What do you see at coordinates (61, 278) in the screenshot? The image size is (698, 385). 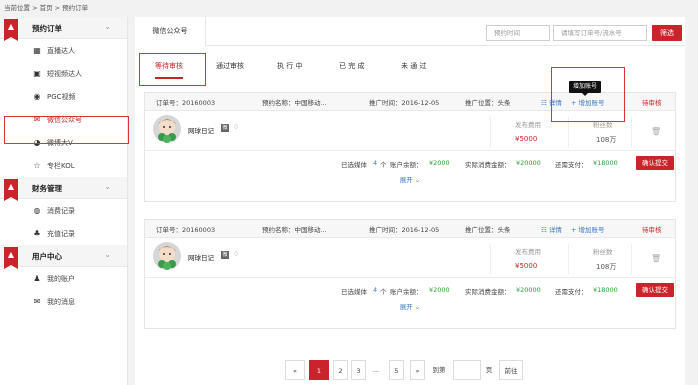 I see `sidebar-item-label: 我的账户` at bounding box center [61, 278].